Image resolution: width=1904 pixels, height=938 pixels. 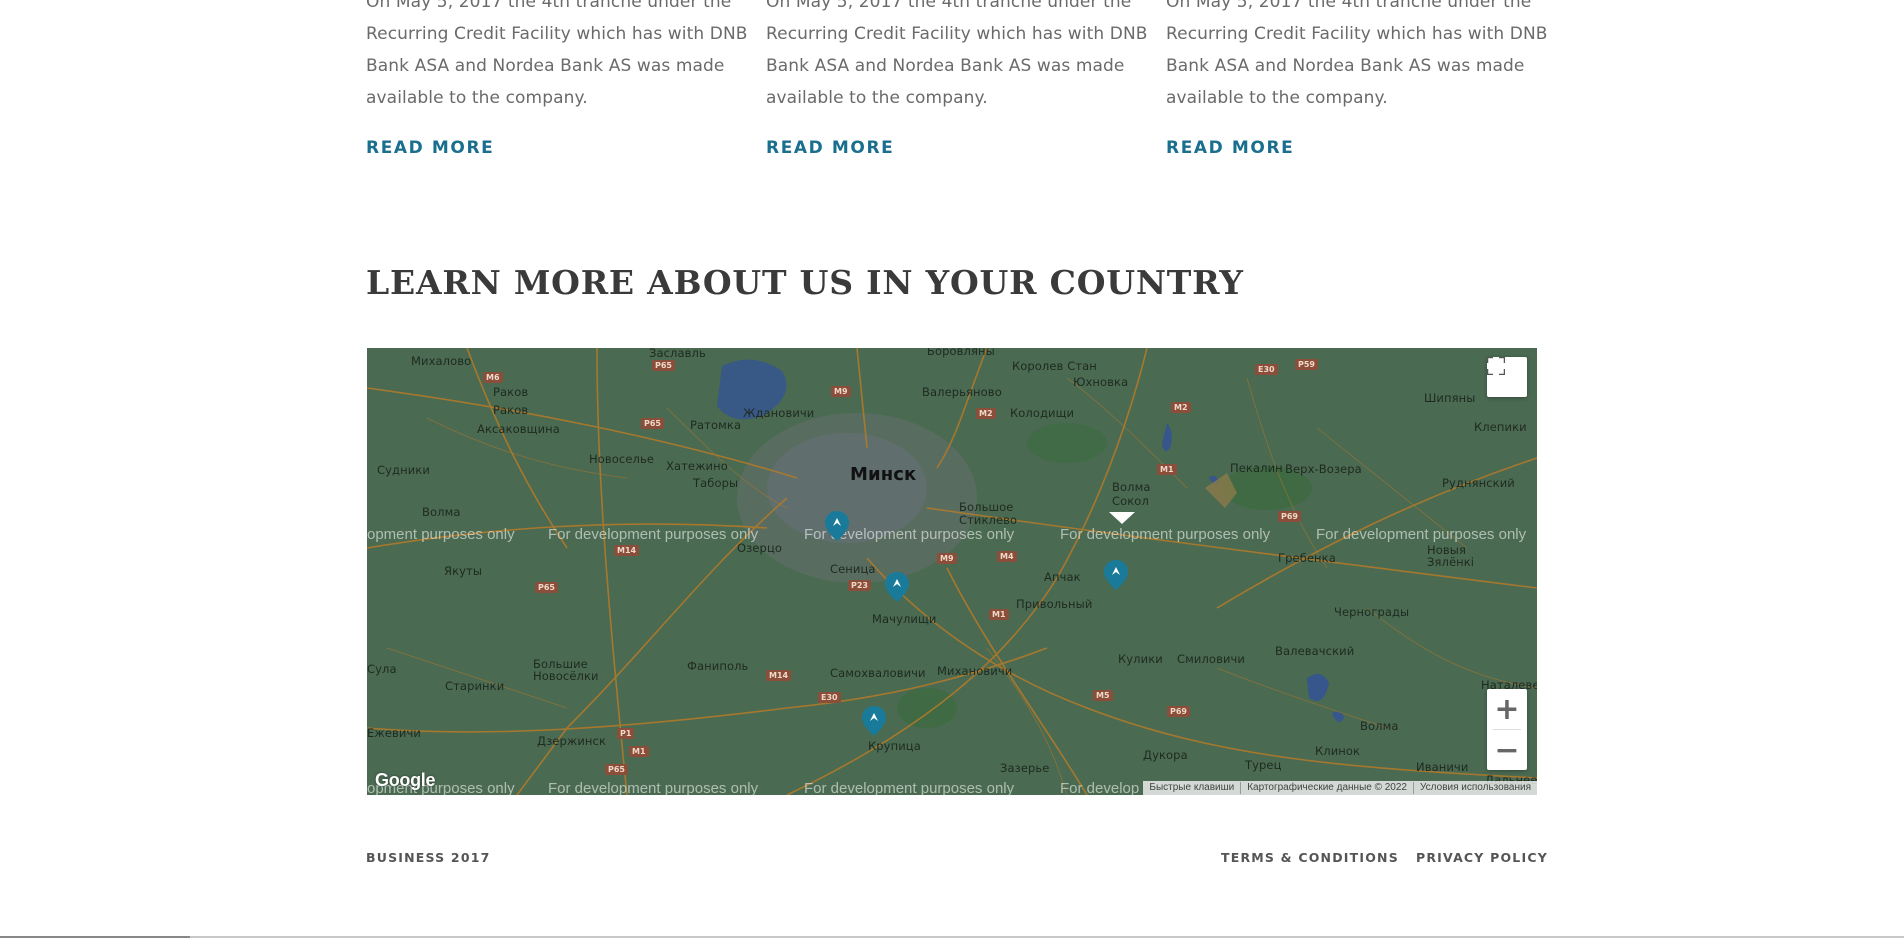 What do you see at coordinates (1507, 709) in the screenshot?
I see `zoom-in-button: +` at bounding box center [1507, 709].